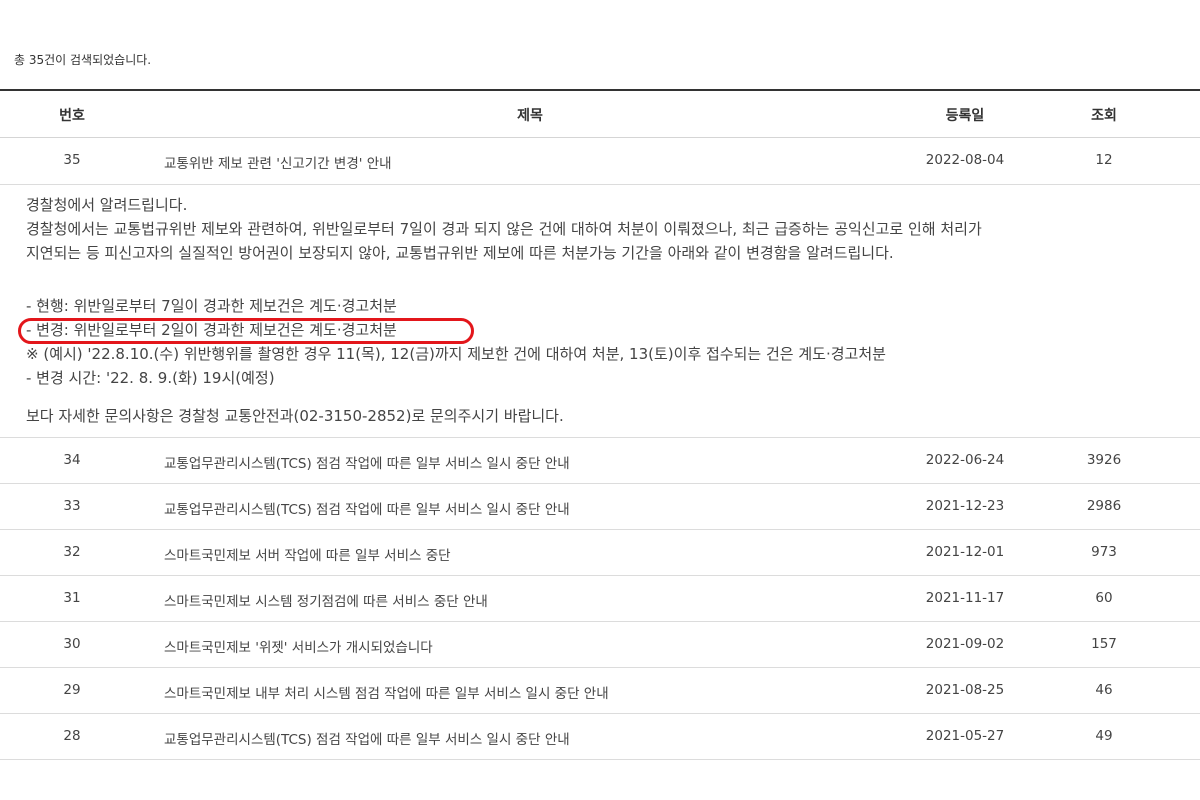 This screenshot has height=800, width=1200. What do you see at coordinates (965, 644) in the screenshot?
I see `row-date: 2021-09-02` at bounding box center [965, 644].